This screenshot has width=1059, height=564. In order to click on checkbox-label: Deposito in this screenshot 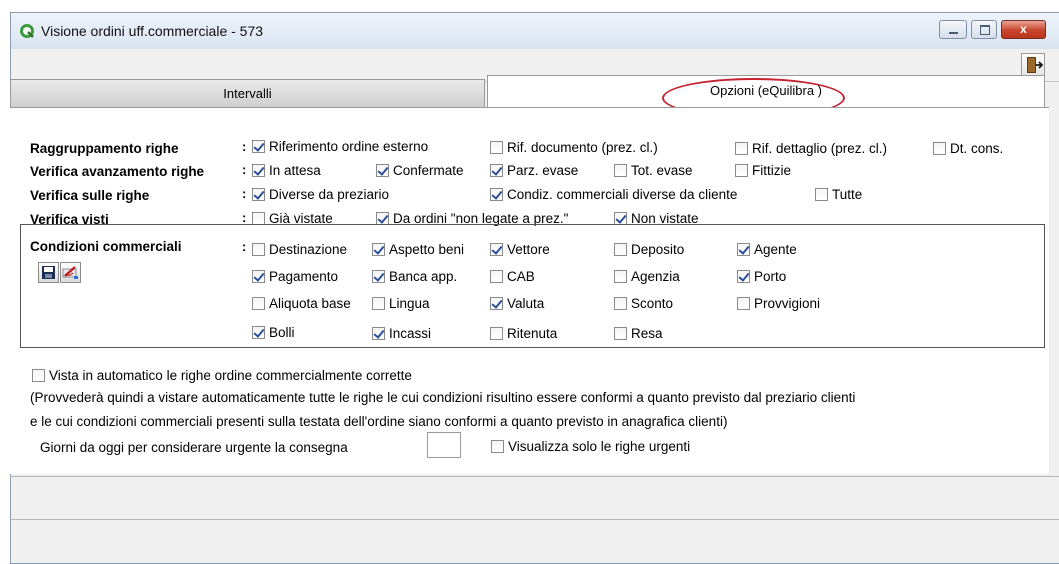, I will do `click(658, 249)`.